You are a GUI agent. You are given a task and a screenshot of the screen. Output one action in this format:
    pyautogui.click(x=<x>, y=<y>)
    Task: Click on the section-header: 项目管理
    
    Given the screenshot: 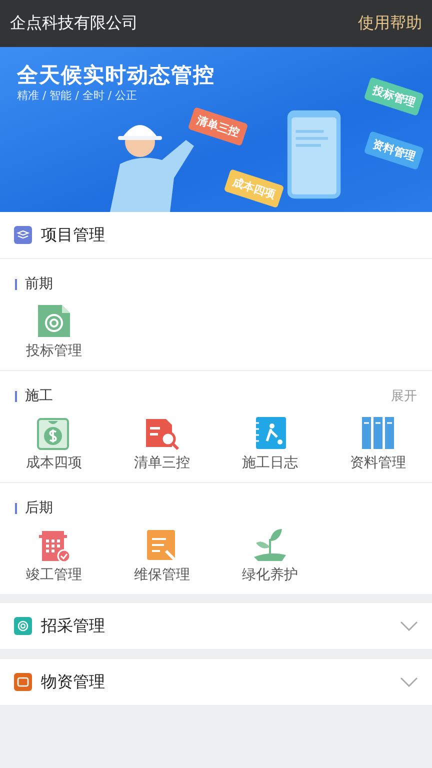 What is the action you would take?
    pyautogui.click(x=216, y=235)
    